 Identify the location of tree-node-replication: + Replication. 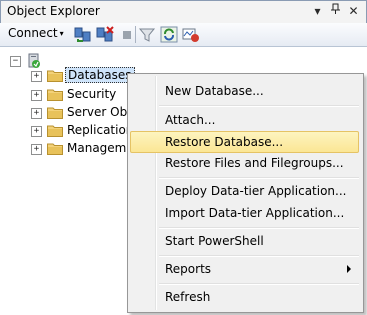
(82, 131).